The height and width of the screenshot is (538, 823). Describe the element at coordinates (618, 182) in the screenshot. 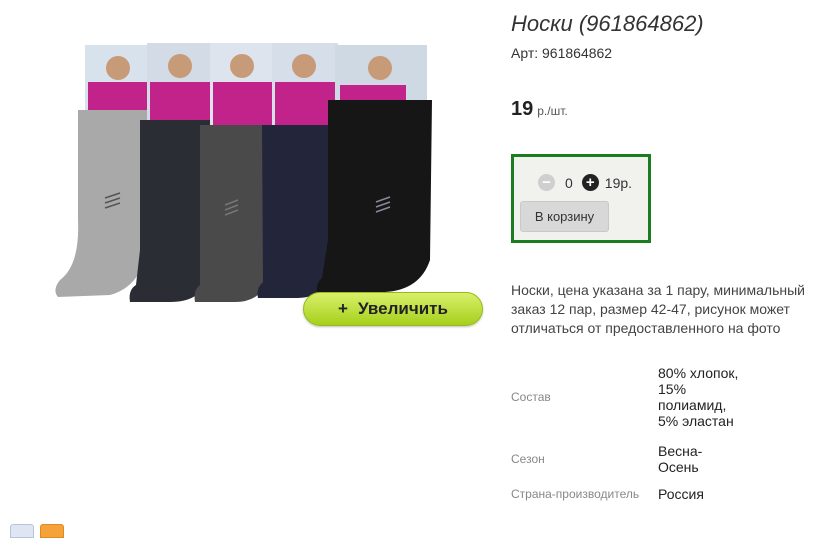

I see `quantity-sum: 19р.` at that location.